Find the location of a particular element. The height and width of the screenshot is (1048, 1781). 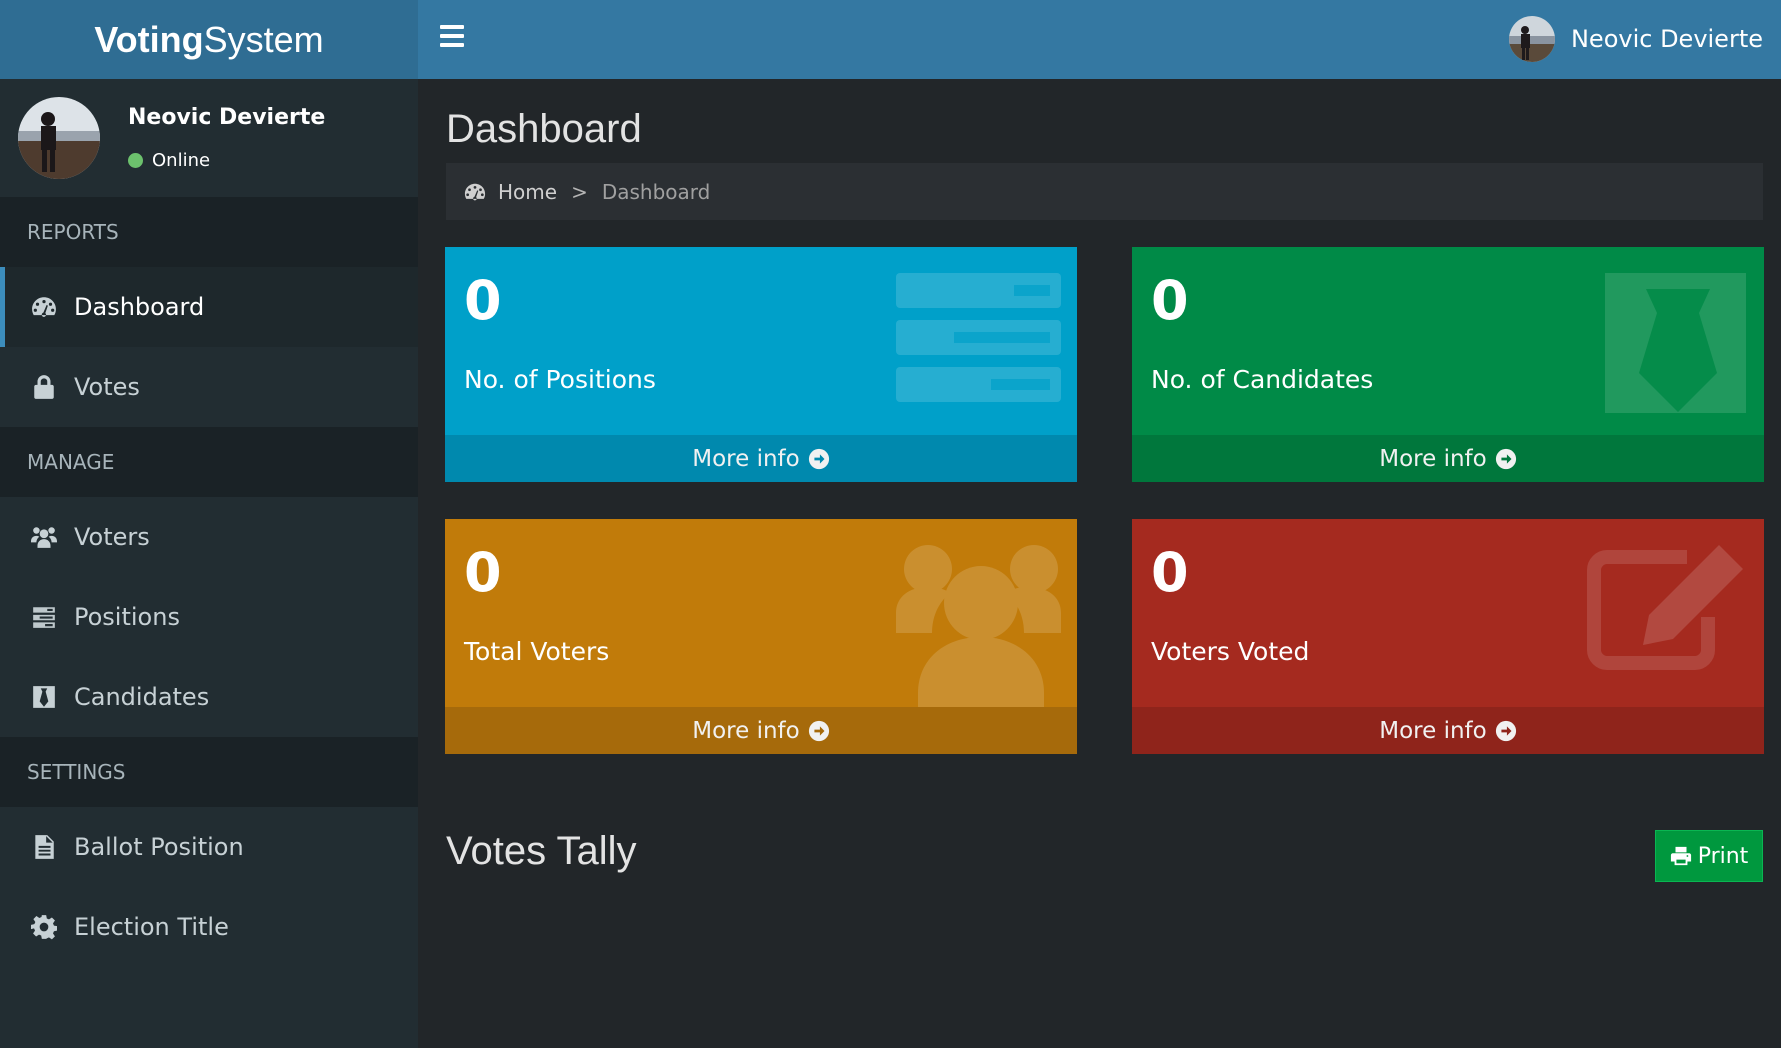

breadcrumb-home-link: Home is located at coordinates (510, 192).